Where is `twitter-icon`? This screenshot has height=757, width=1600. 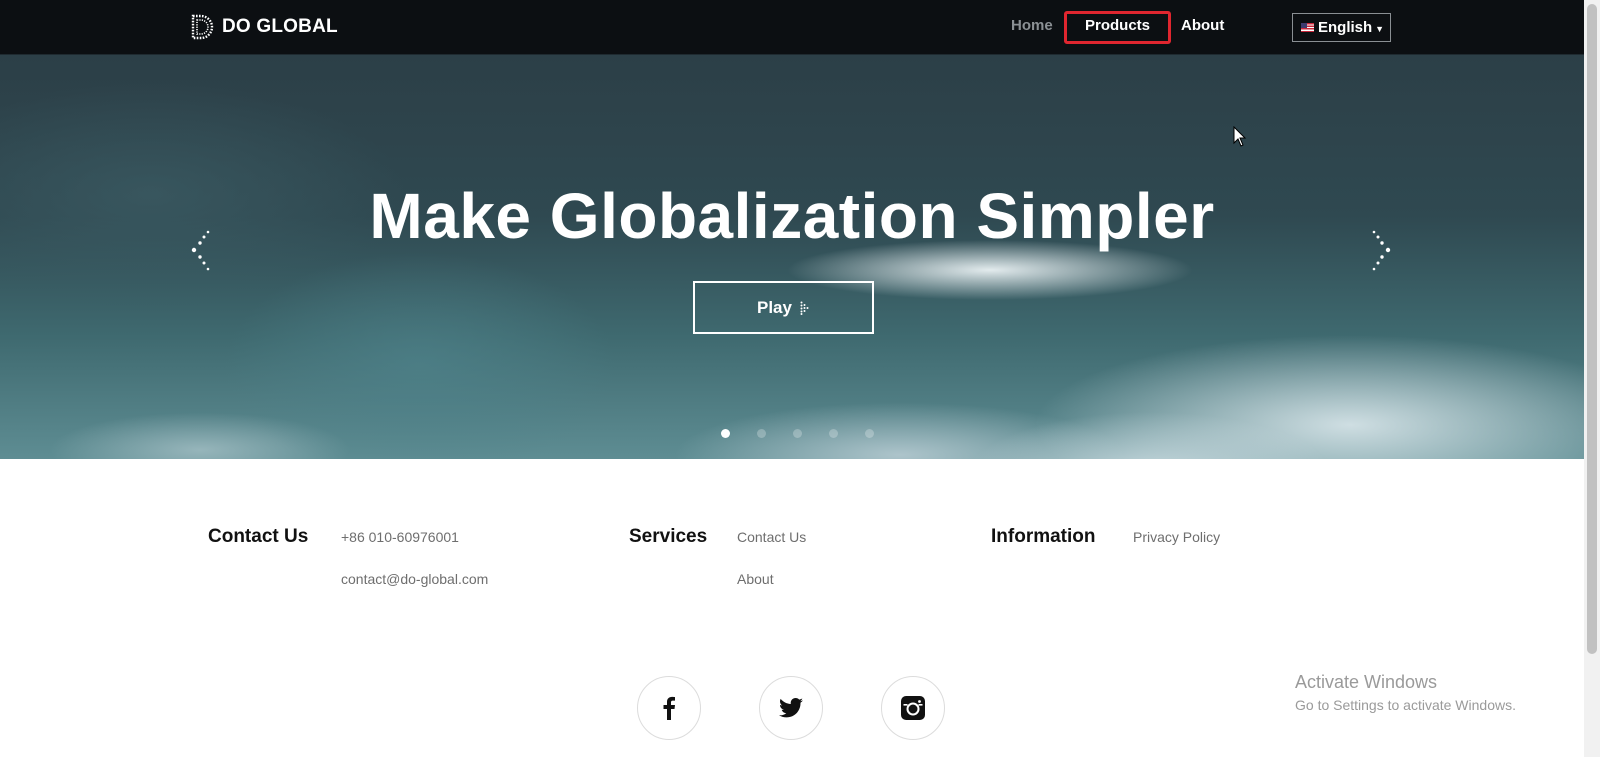
twitter-icon is located at coordinates (791, 708).